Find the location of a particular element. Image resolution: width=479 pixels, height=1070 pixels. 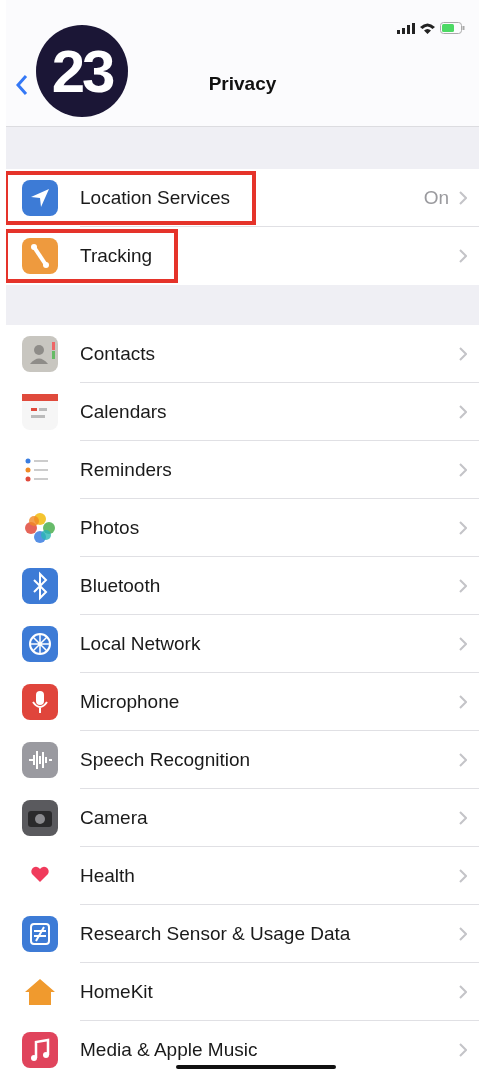

contacts-icon is located at coordinates (40, 354).